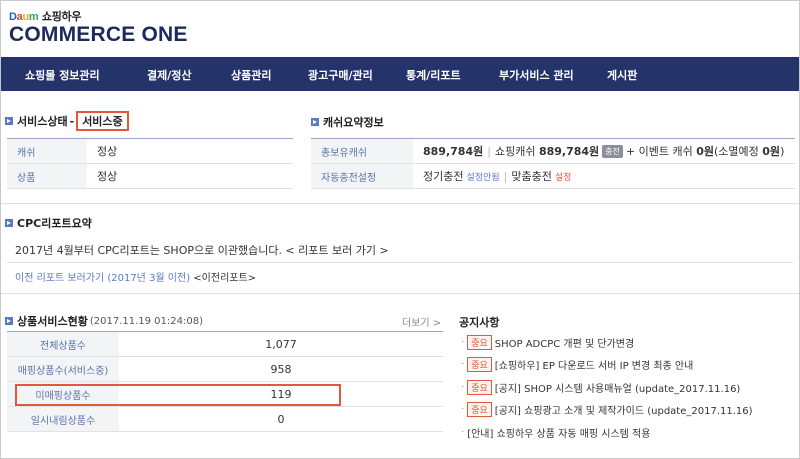 The image size is (800, 459). Describe the element at coordinates (400, 29) in the screenshot. I see `header: Daum 쇼핑하우 COMMERCE ONE` at that location.